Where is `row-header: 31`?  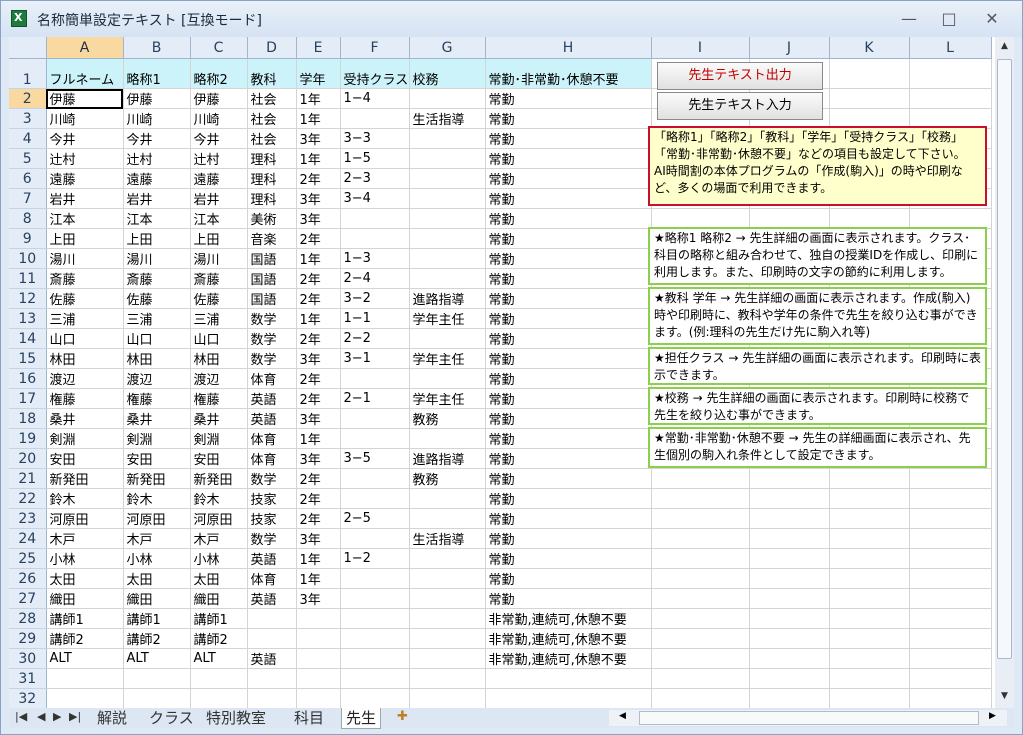 row-header: 31 is located at coordinates (28, 678).